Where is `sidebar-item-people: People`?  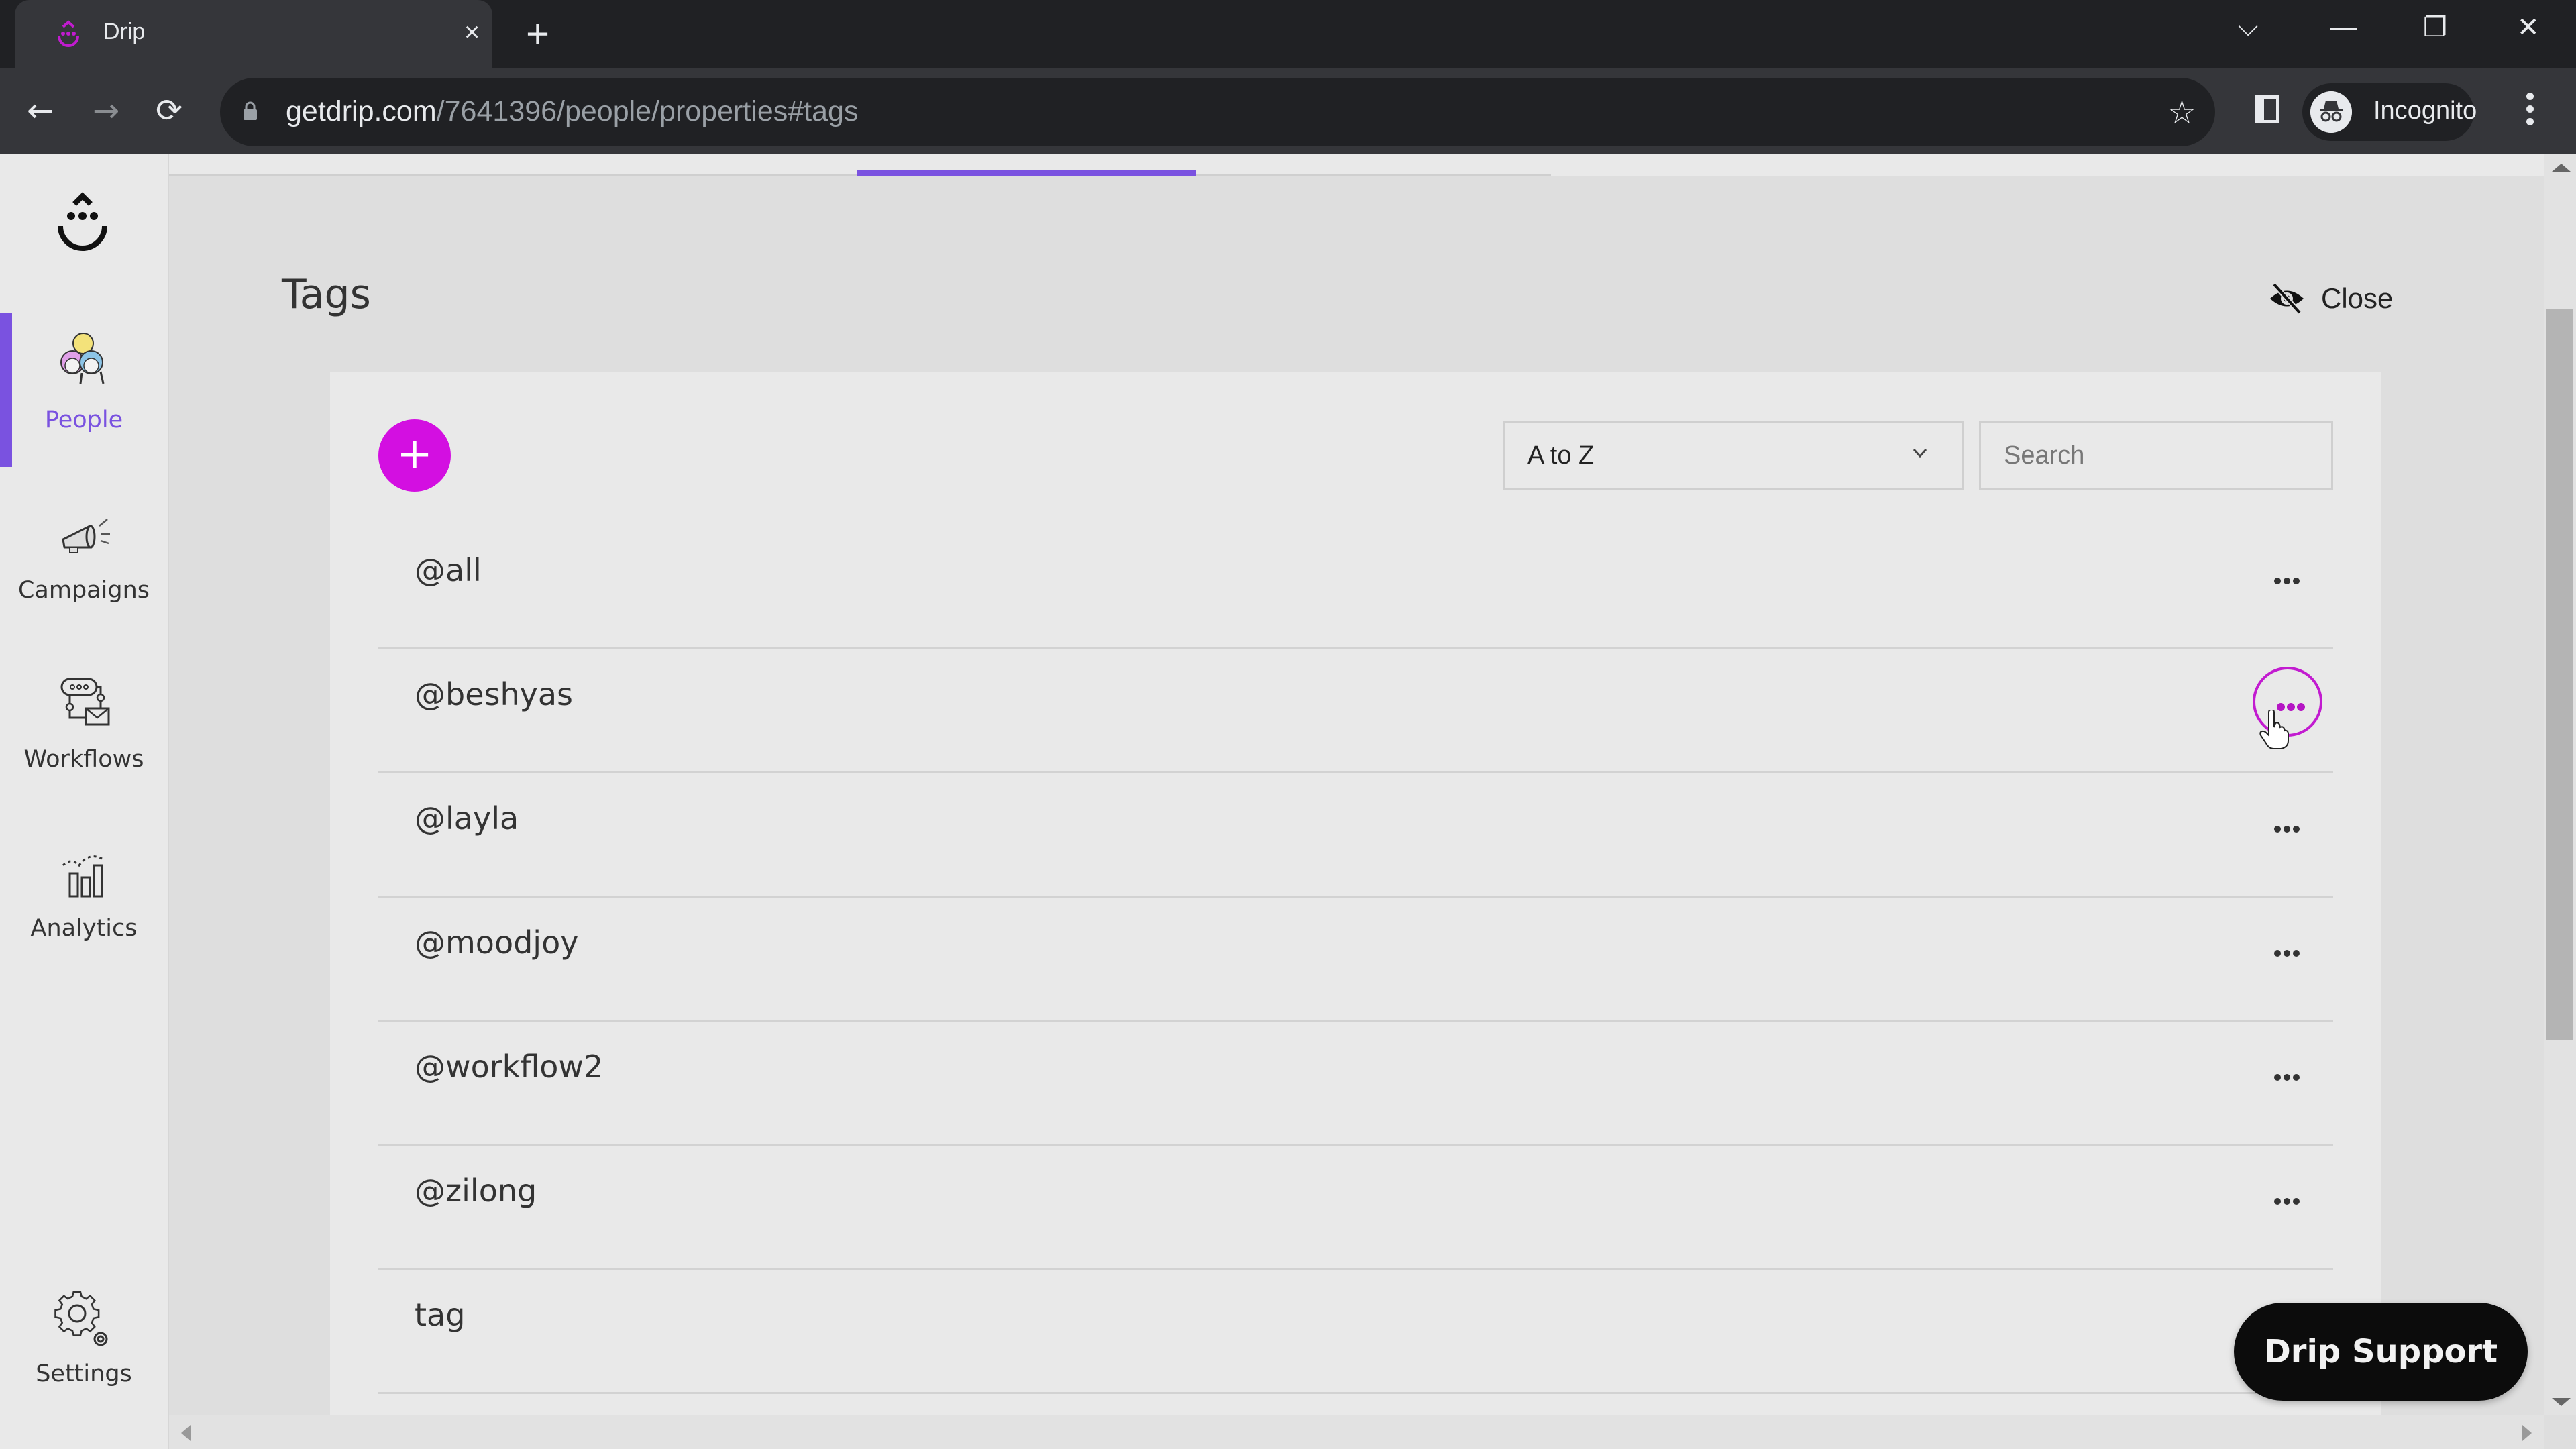 sidebar-item-people: People is located at coordinates (84, 390).